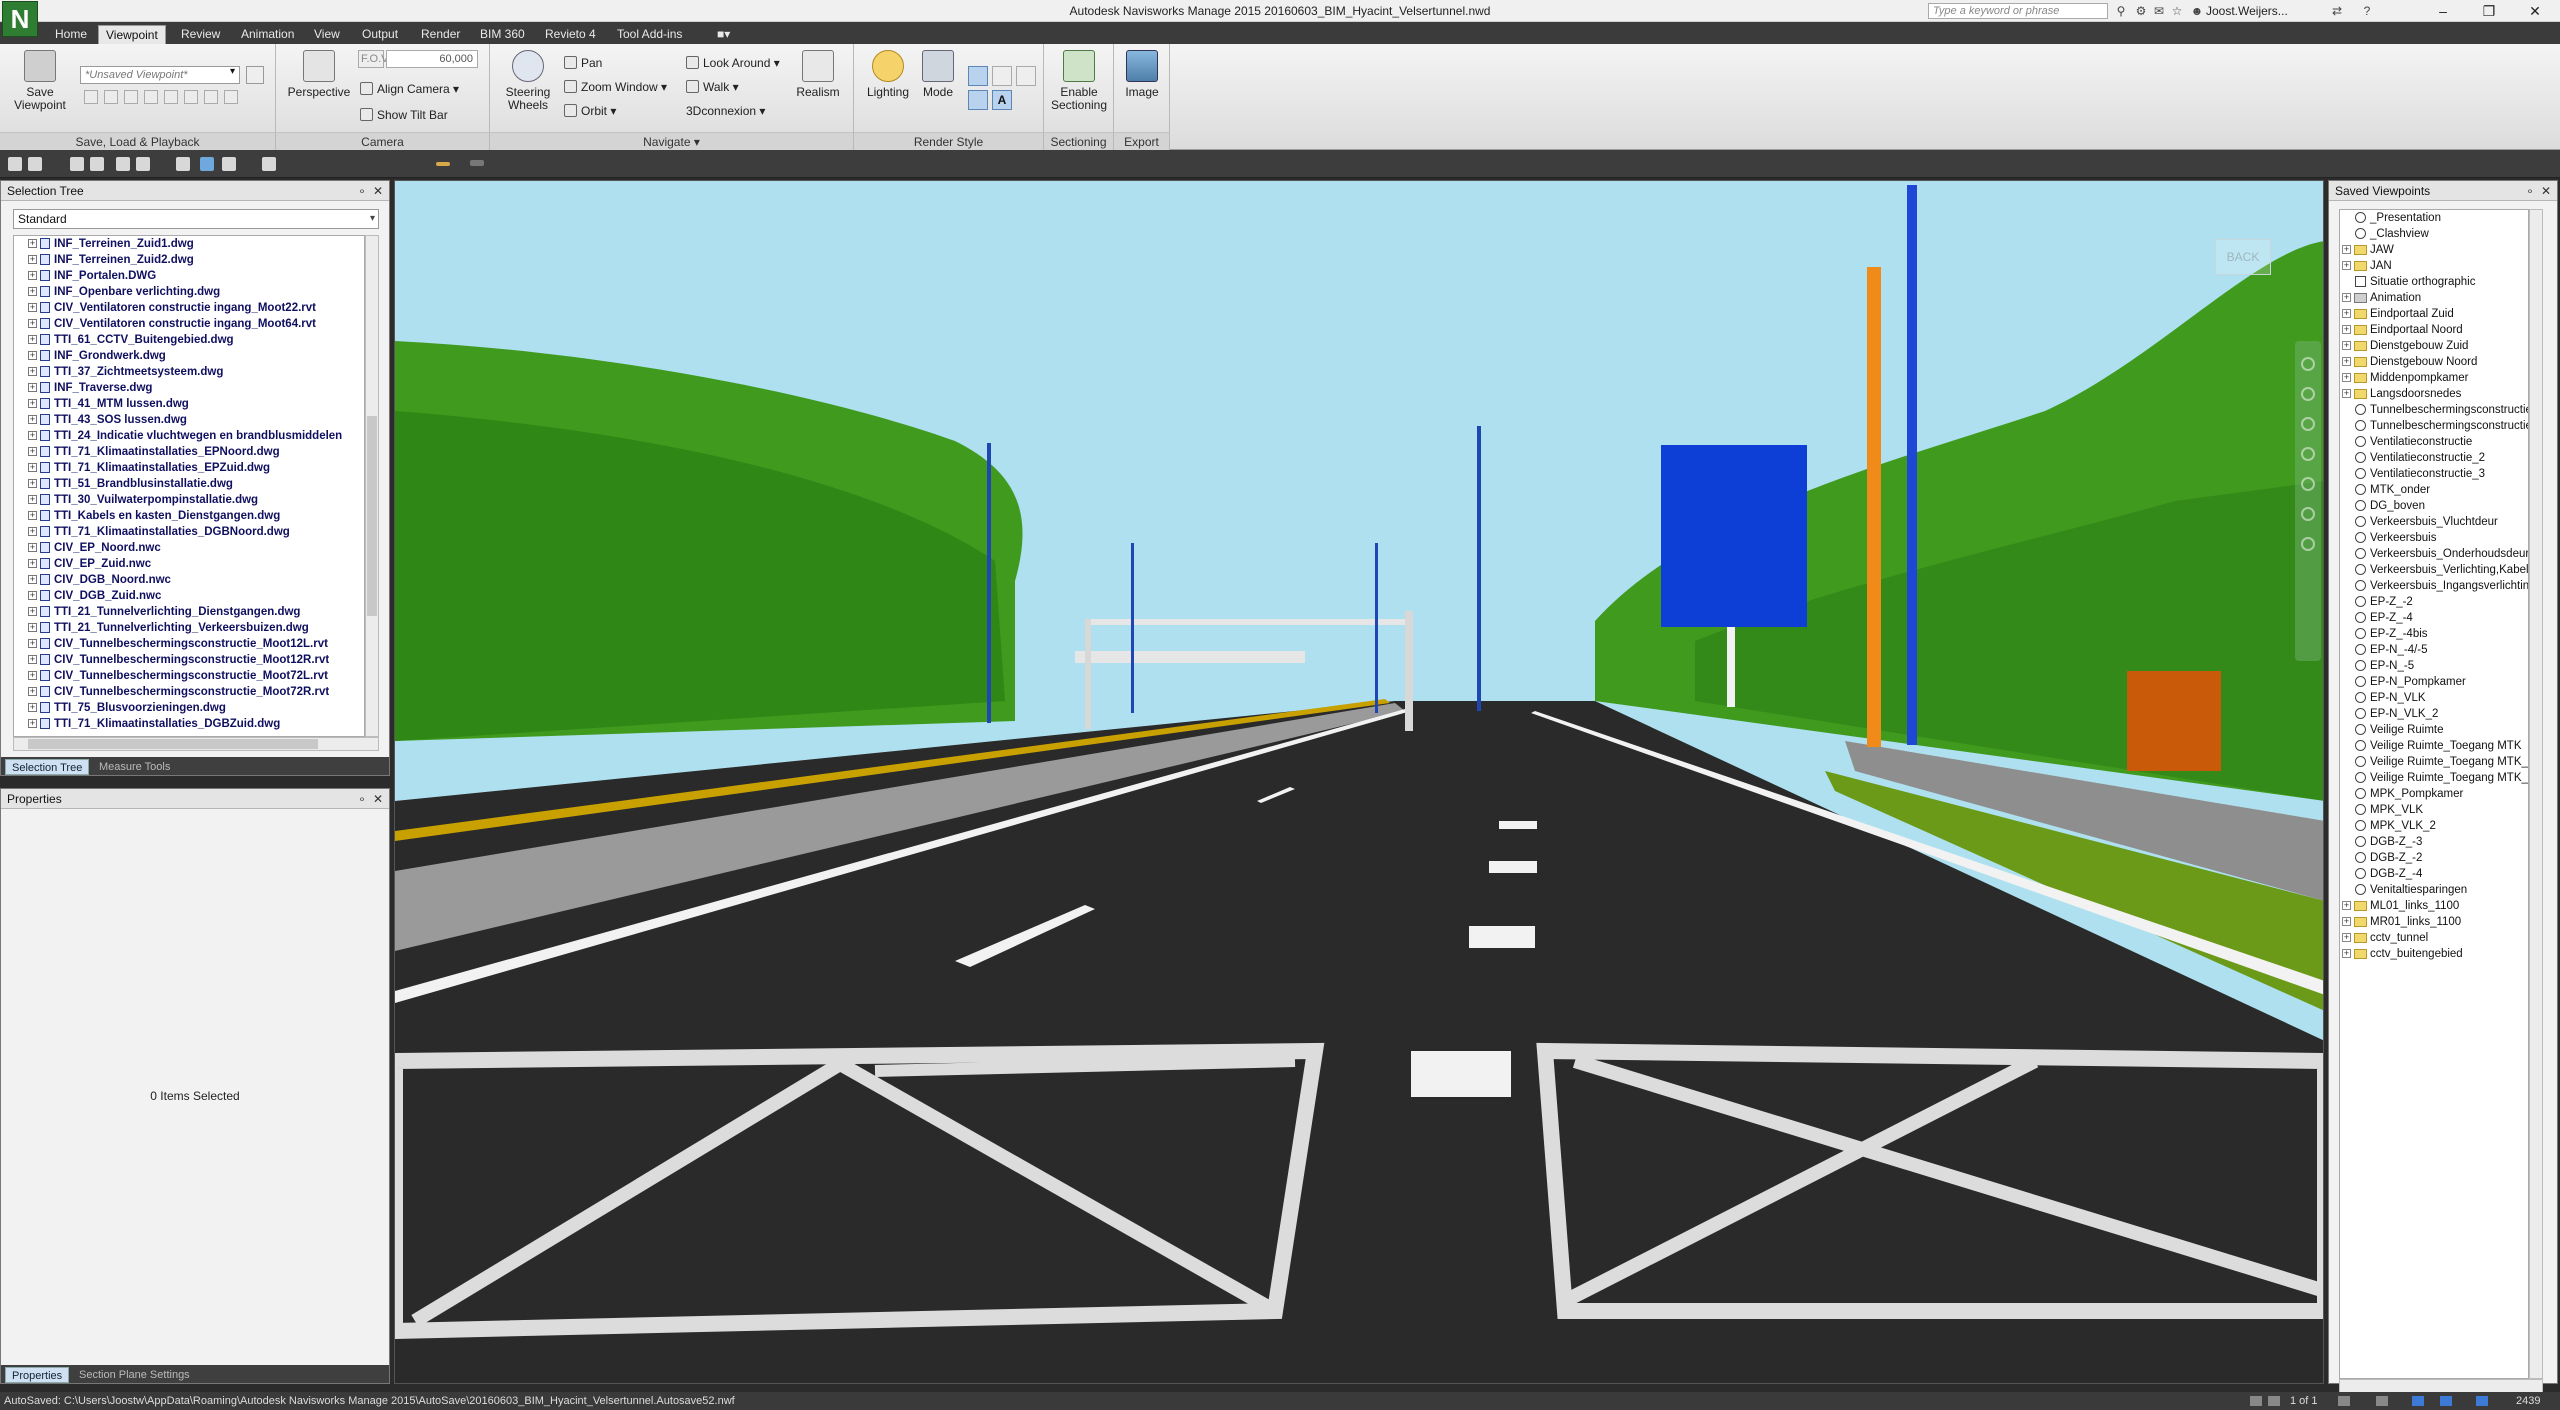  What do you see at coordinates (189, 388) in the screenshot?
I see `tree-item: + INF_Traverse.dwg` at bounding box center [189, 388].